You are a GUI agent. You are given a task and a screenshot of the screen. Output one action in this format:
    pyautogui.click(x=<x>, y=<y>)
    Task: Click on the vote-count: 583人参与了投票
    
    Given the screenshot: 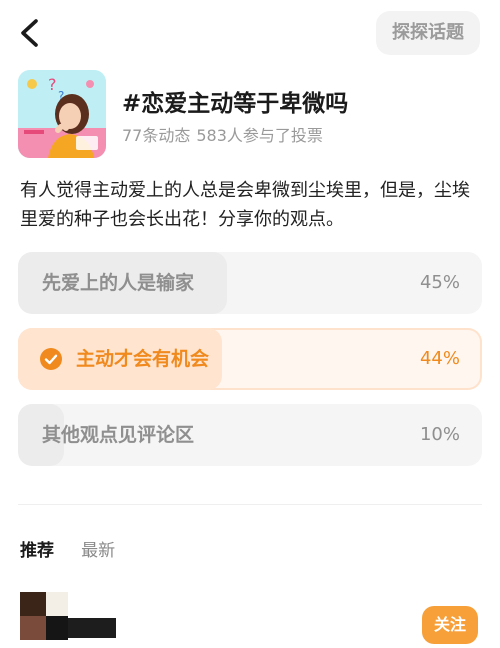 What is the action you would take?
    pyautogui.click(x=259, y=135)
    